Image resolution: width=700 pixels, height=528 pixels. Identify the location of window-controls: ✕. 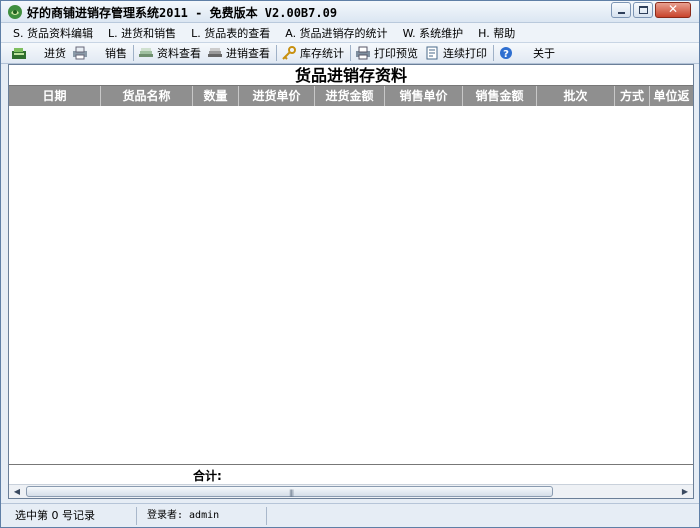
(651, 10).